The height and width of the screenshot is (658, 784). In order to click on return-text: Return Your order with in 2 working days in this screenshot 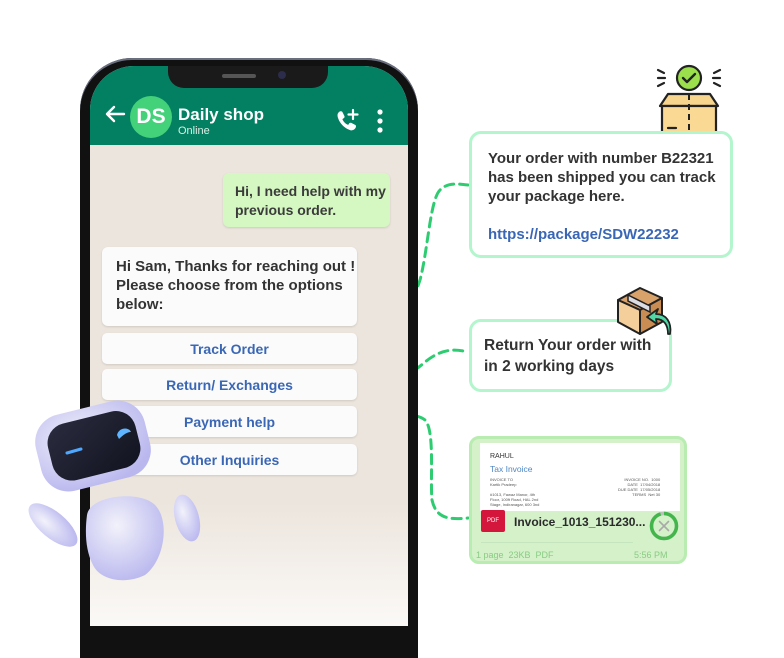, I will do `click(568, 356)`.